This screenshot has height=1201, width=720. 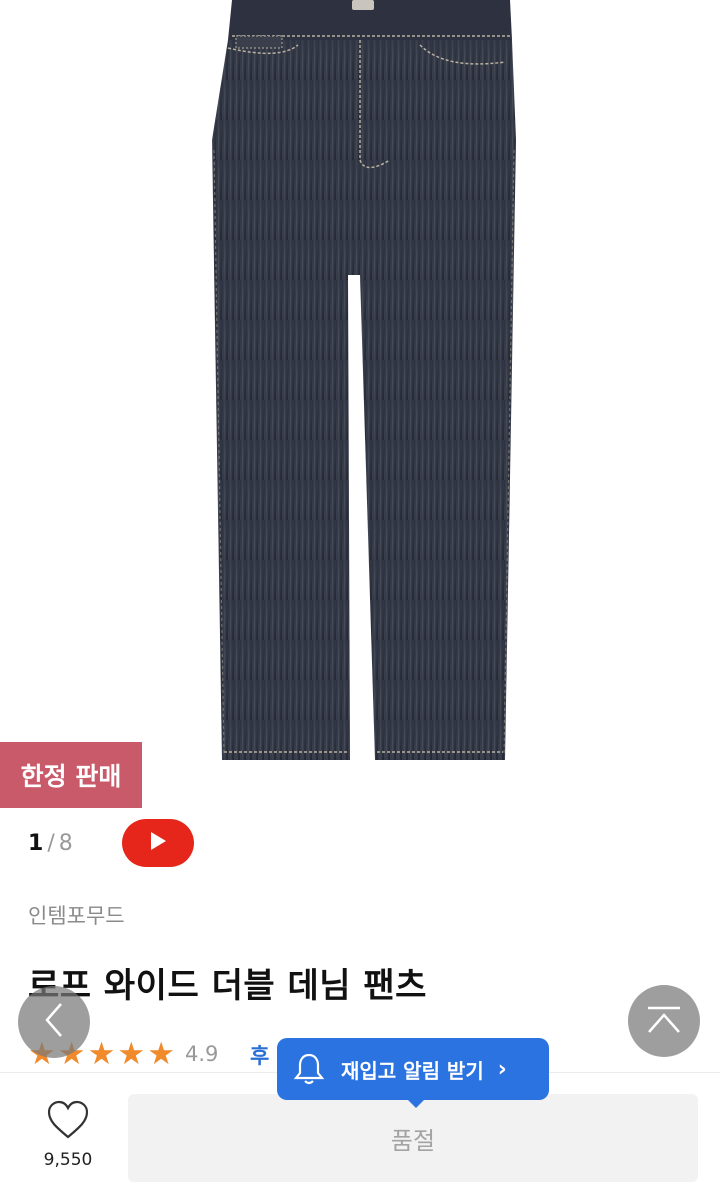 What do you see at coordinates (36, 843) in the screenshot?
I see `counter-current: 1` at bounding box center [36, 843].